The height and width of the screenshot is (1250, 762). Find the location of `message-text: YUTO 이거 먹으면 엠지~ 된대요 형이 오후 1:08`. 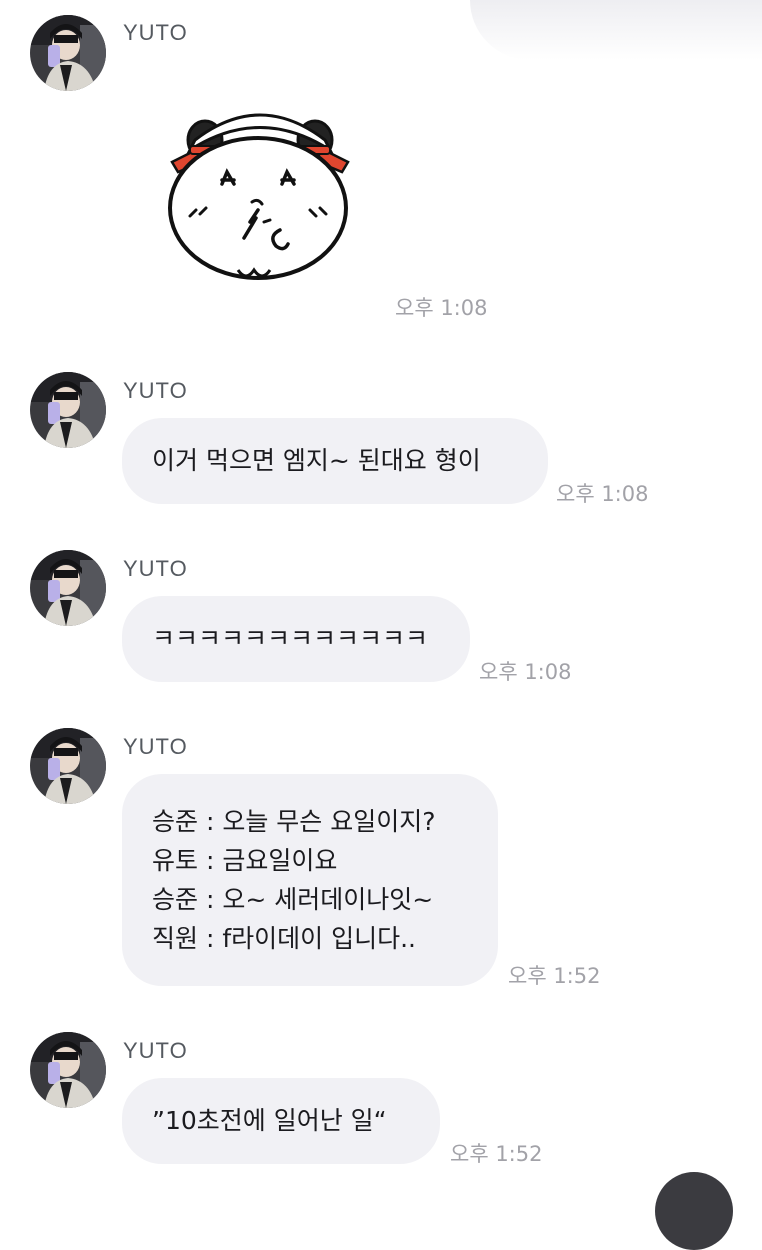

message-text: YUTO 이거 먹으면 엠지~ 된대요 형이 오후 1:08 is located at coordinates (381, 440).